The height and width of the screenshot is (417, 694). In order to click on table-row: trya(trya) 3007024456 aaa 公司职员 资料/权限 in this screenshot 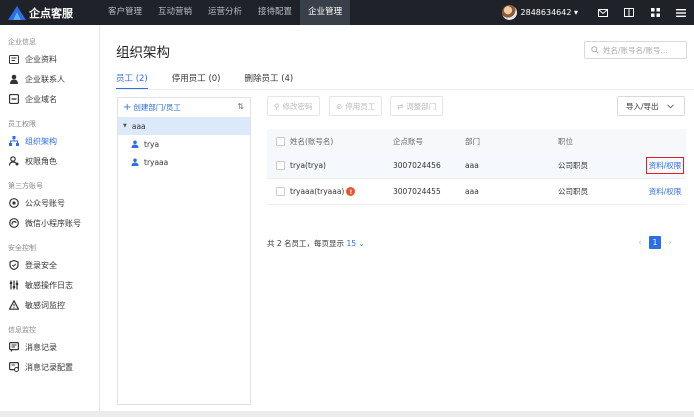, I will do `click(476, 166)`.